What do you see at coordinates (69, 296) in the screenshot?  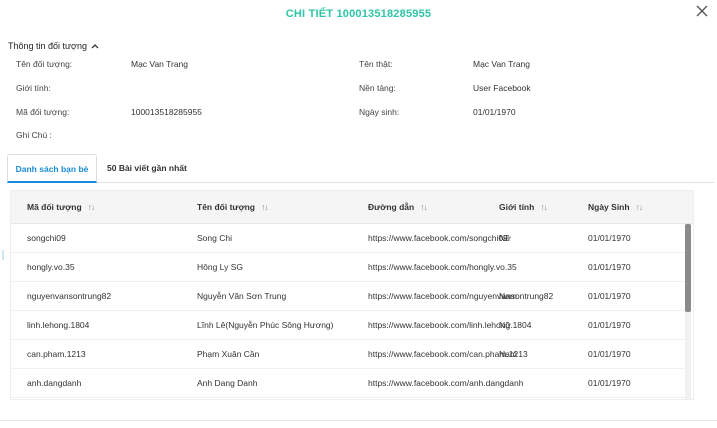 I see `cell-ma: nguyenvansontrung82` at bounding box center [69, 296].